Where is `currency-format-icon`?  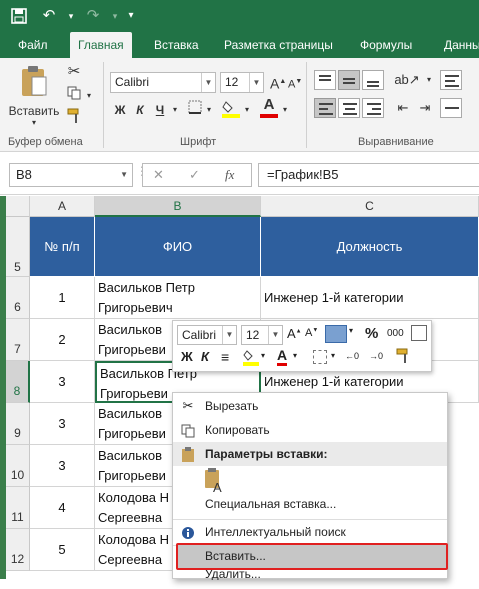 currency-format-icon is located at coordinates (336, 334).